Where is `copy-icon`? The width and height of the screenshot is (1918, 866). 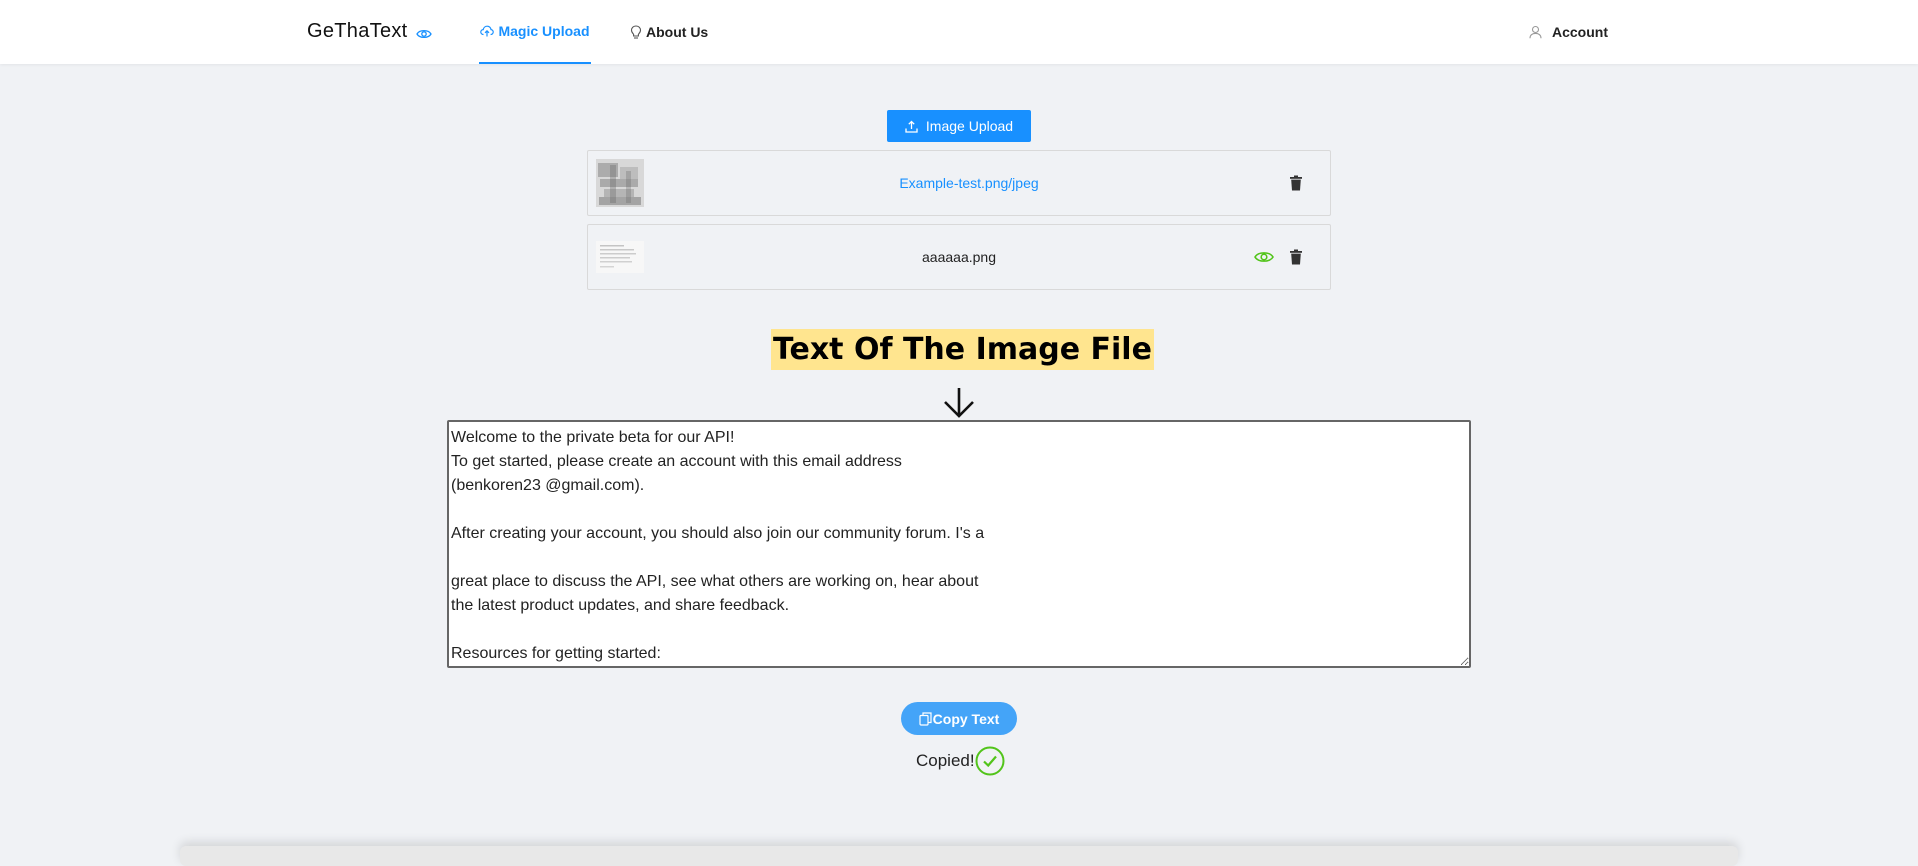
copy-icon is located at coordinates (925, 718).